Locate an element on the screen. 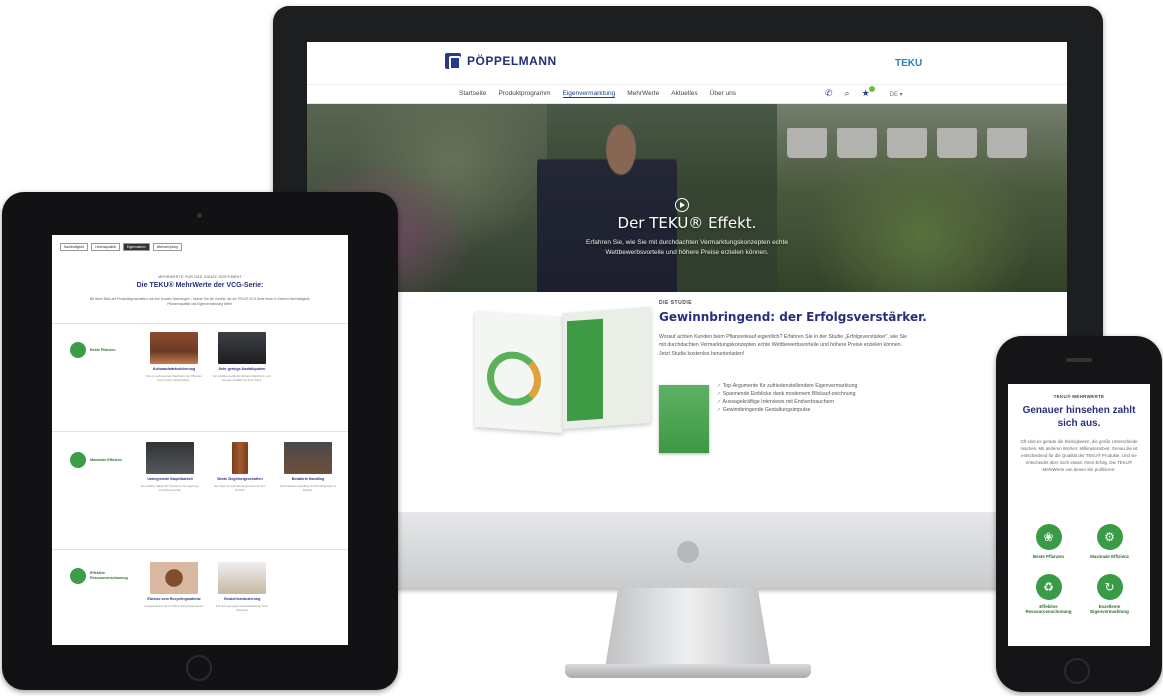 The image size is (1163, 696). monitor-stand-base is located at coordinates (688, 671).